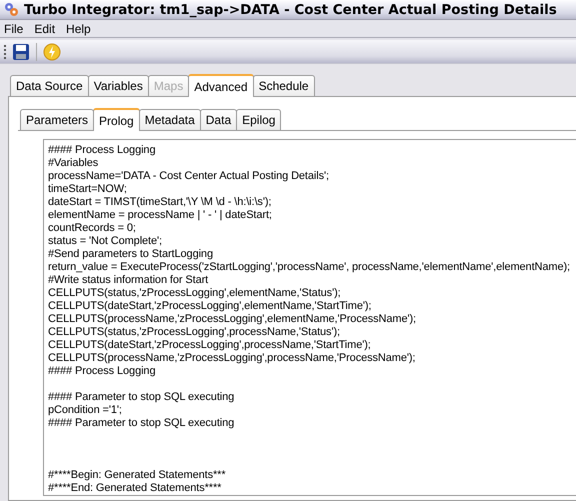 The height and width of the screenshot is (501, 576). I want to click on lightning-icon, so click(52, 51).